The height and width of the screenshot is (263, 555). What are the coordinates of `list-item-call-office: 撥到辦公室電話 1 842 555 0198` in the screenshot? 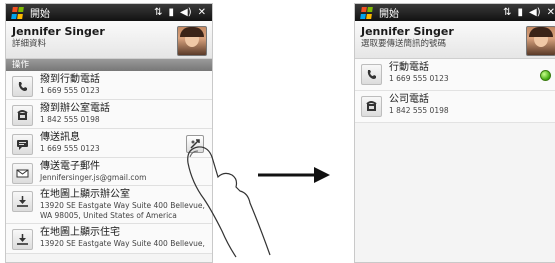 It's located at (109, 114).